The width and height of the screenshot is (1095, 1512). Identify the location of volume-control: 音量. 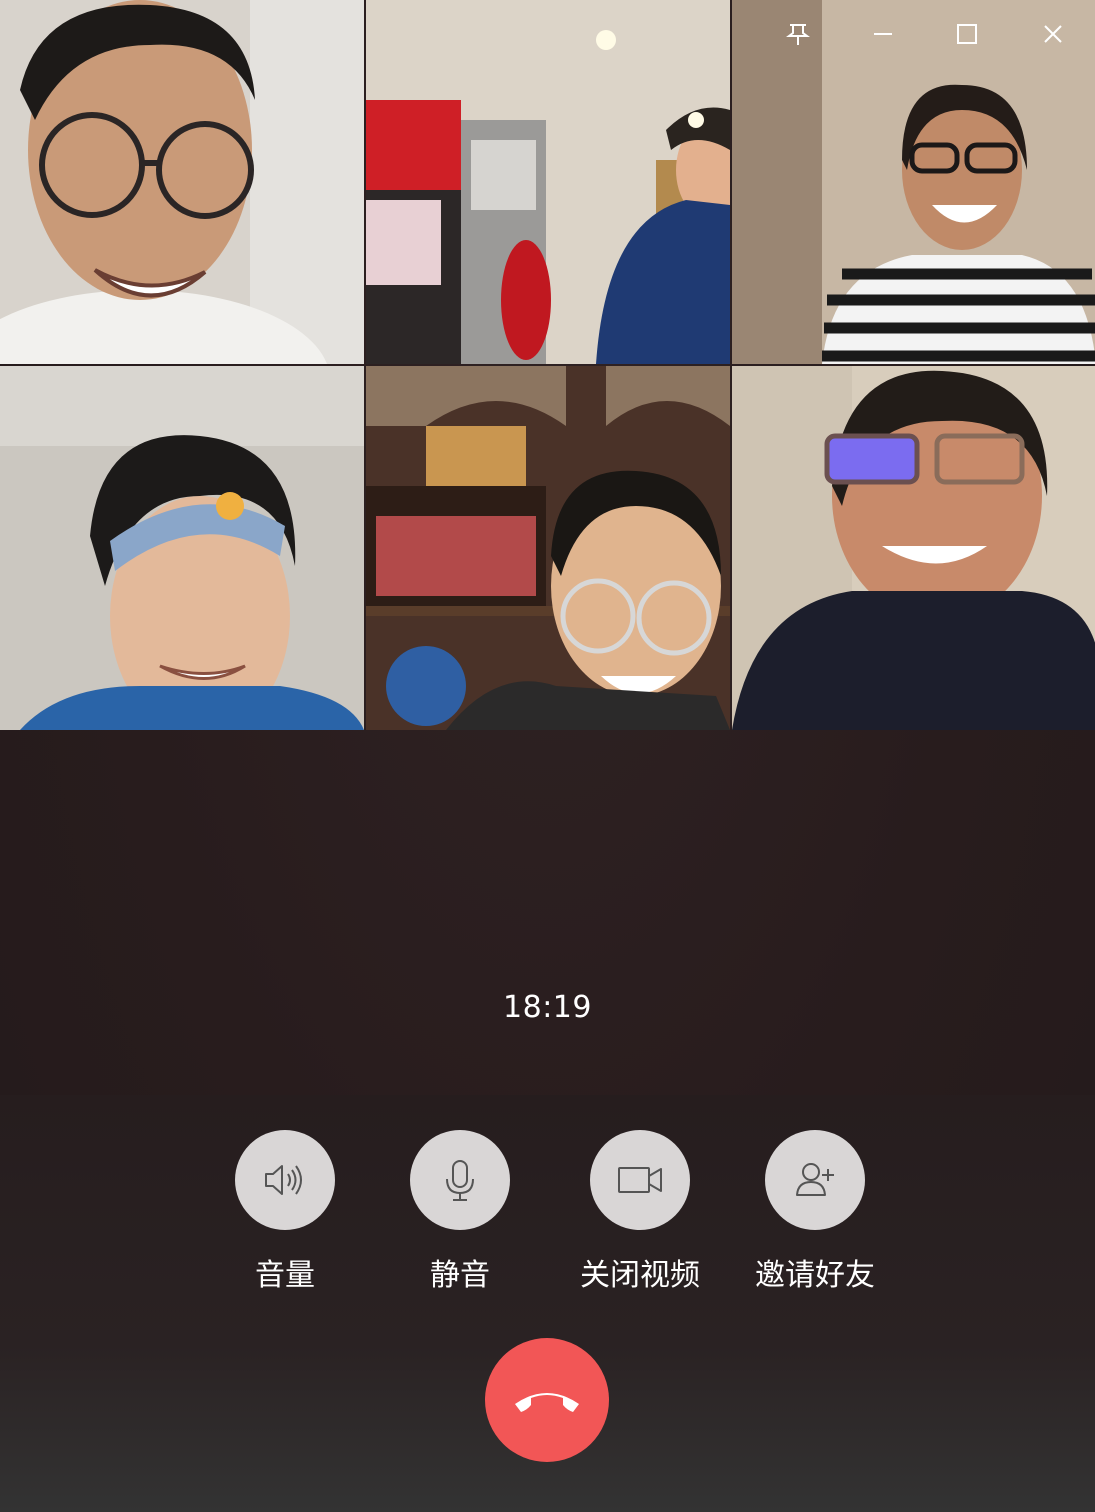
(285, 1212).